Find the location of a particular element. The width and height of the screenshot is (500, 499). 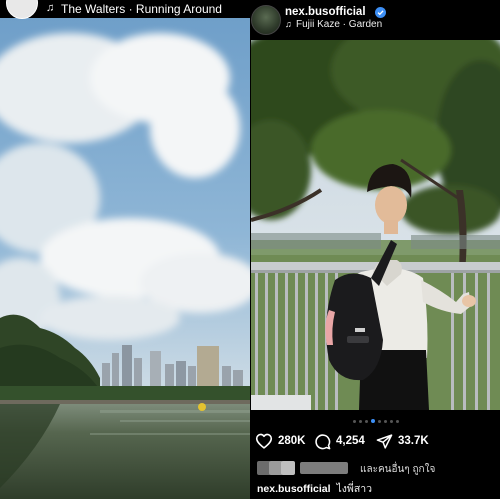

heart-icon is located at coordinates (264, 441).